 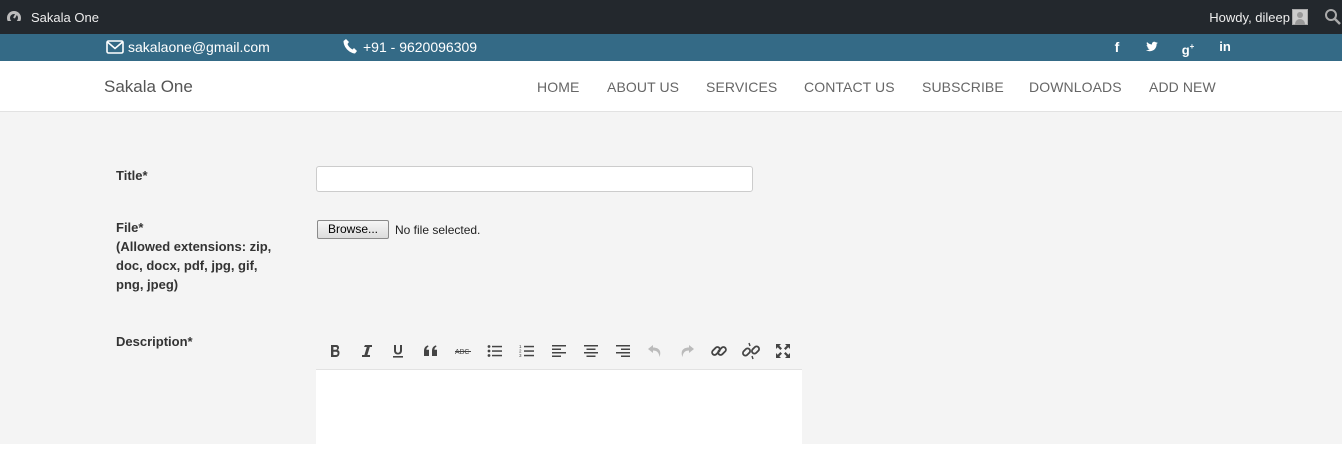 What do you see at coordinates (963, 87) in the screenshot?
I see `nav-subscribe: SUBSCRIBE` at bounding box center [963, 87].